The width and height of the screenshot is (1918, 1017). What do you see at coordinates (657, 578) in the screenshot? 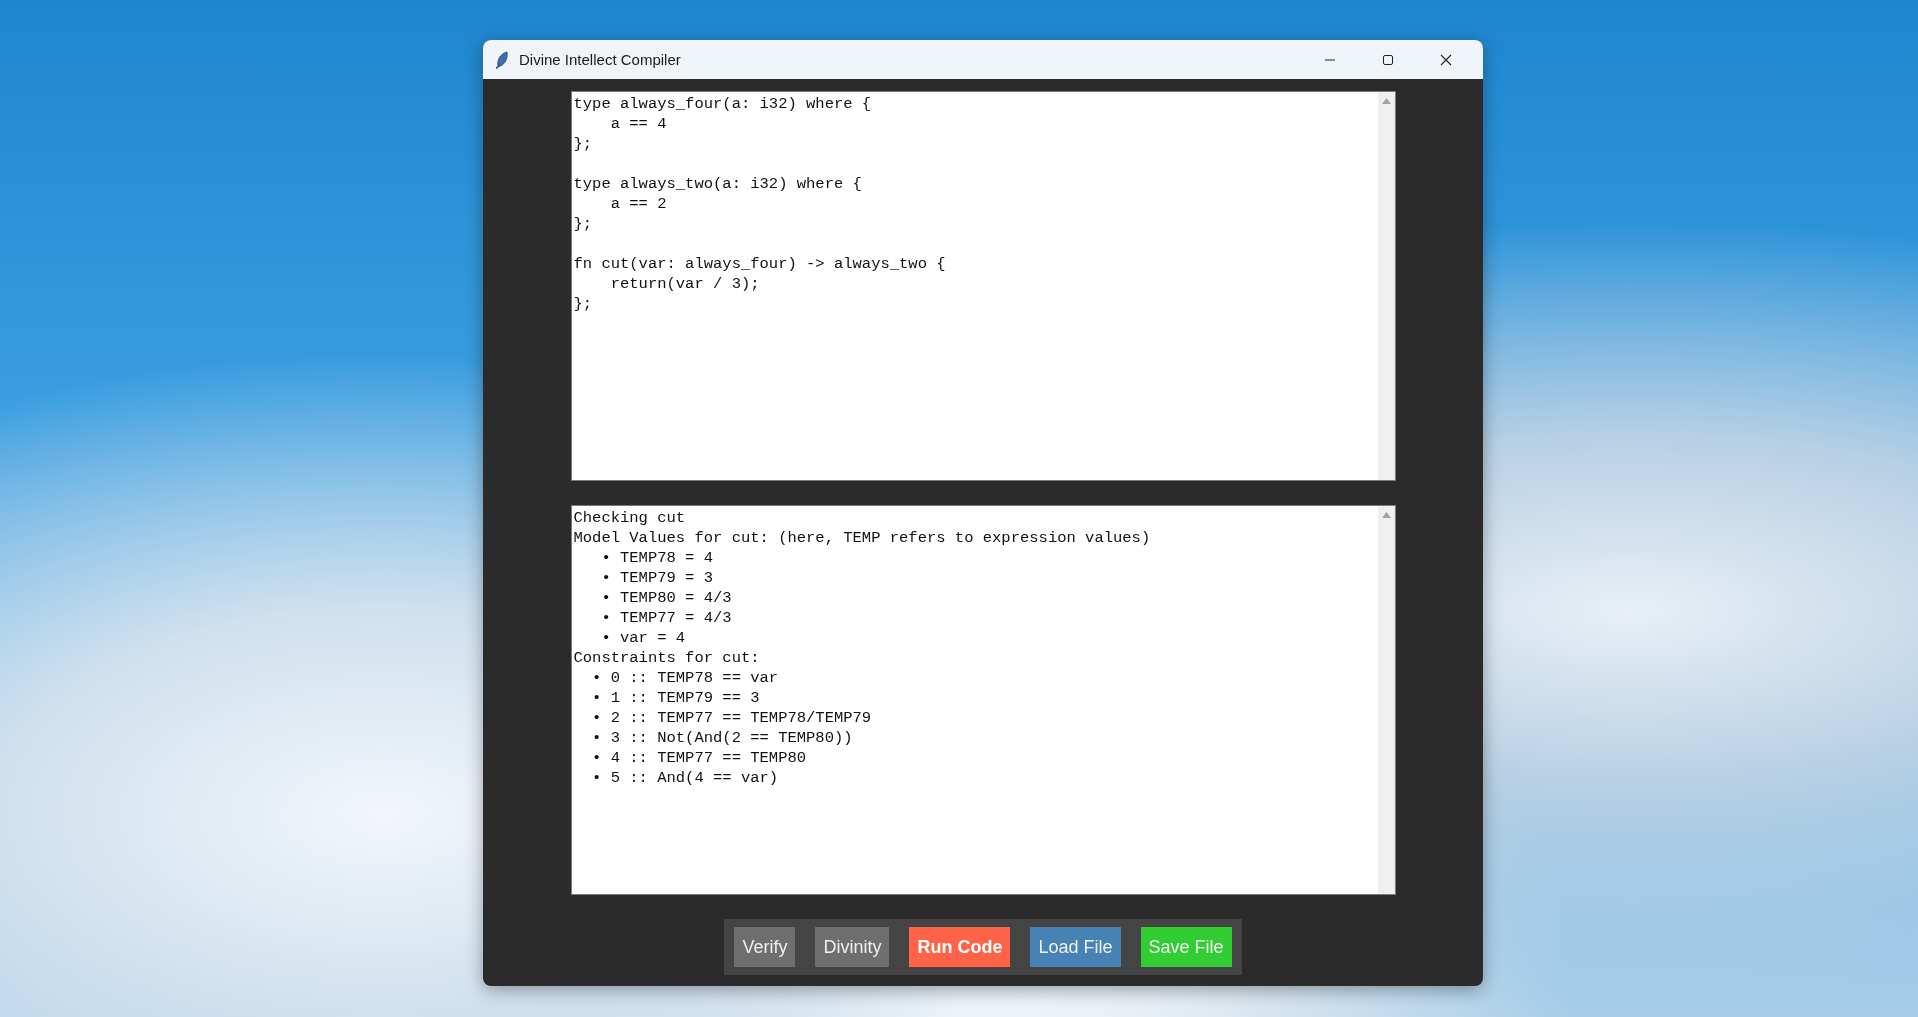
I see `output-line: • TEMP79 = 3` at bounding box center [657, 578].